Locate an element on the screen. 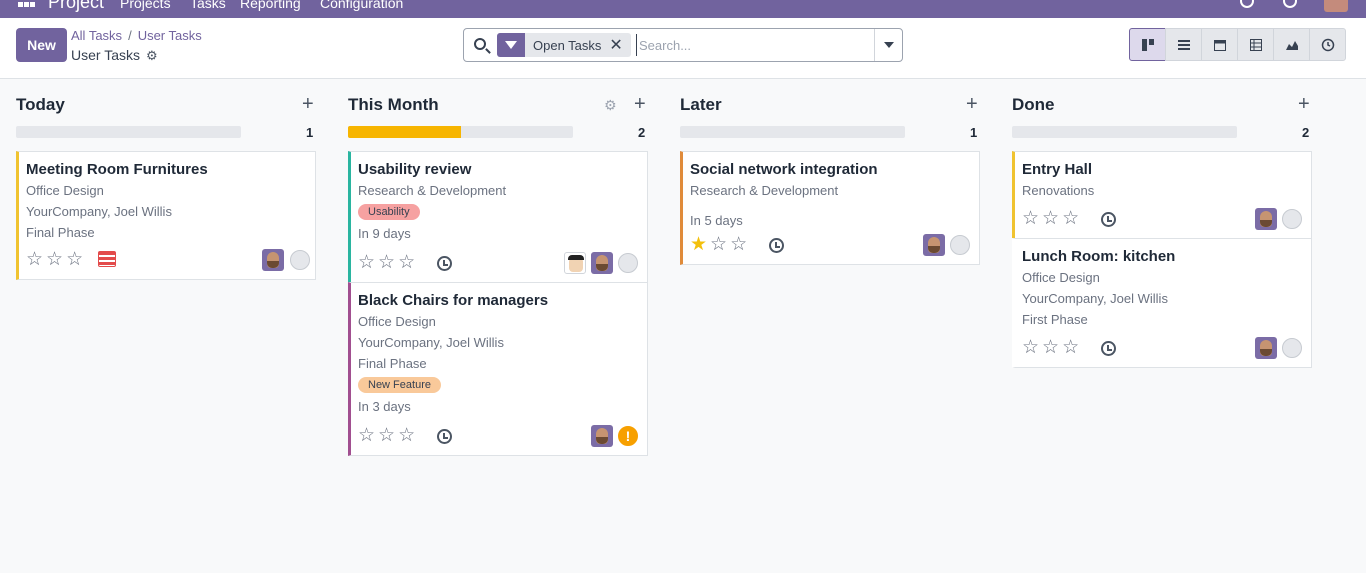  card-stage: First Phase is located at coordinates (1055, 319).